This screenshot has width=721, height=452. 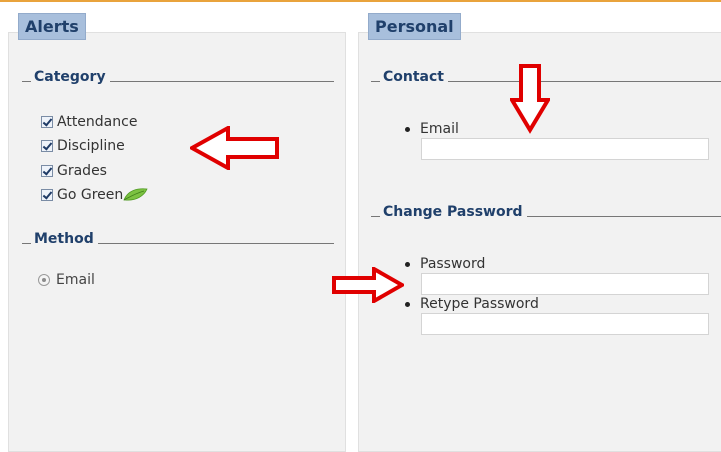 I want to click on checkbox-label: Go Green, so click(x=90, y=195).